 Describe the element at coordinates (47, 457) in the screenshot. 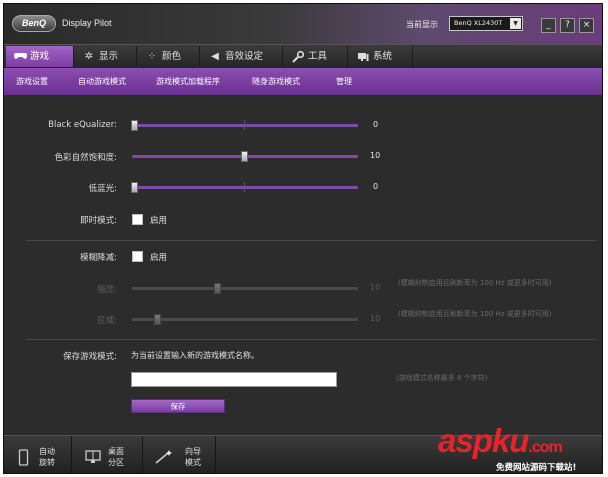

I see `auto-rotate-label: 自动 旋转` at that location.